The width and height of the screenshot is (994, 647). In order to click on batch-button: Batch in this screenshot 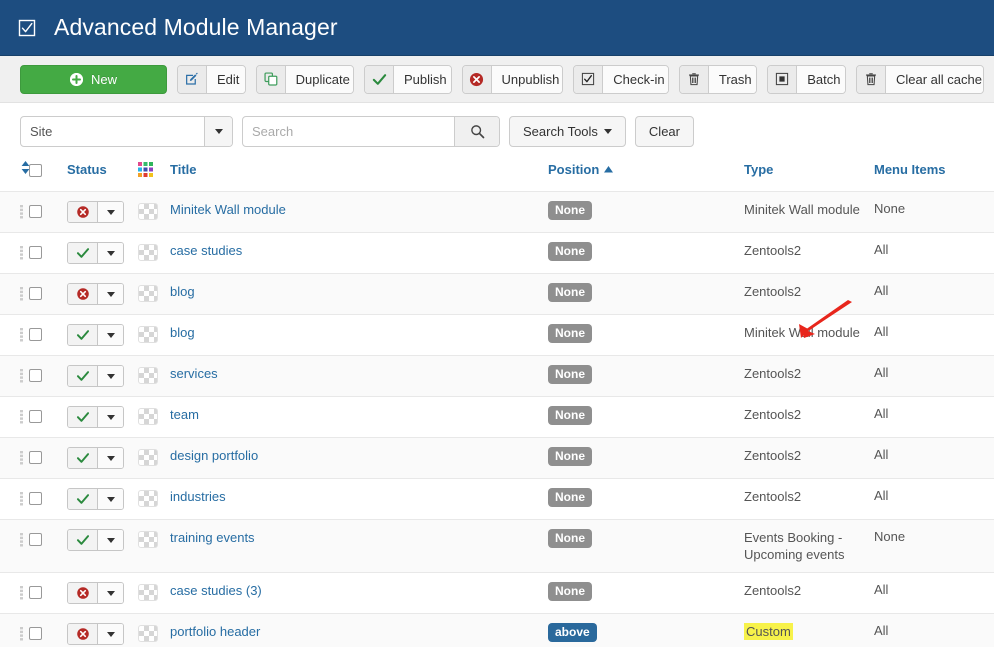, I will do `click(806, 79)`.